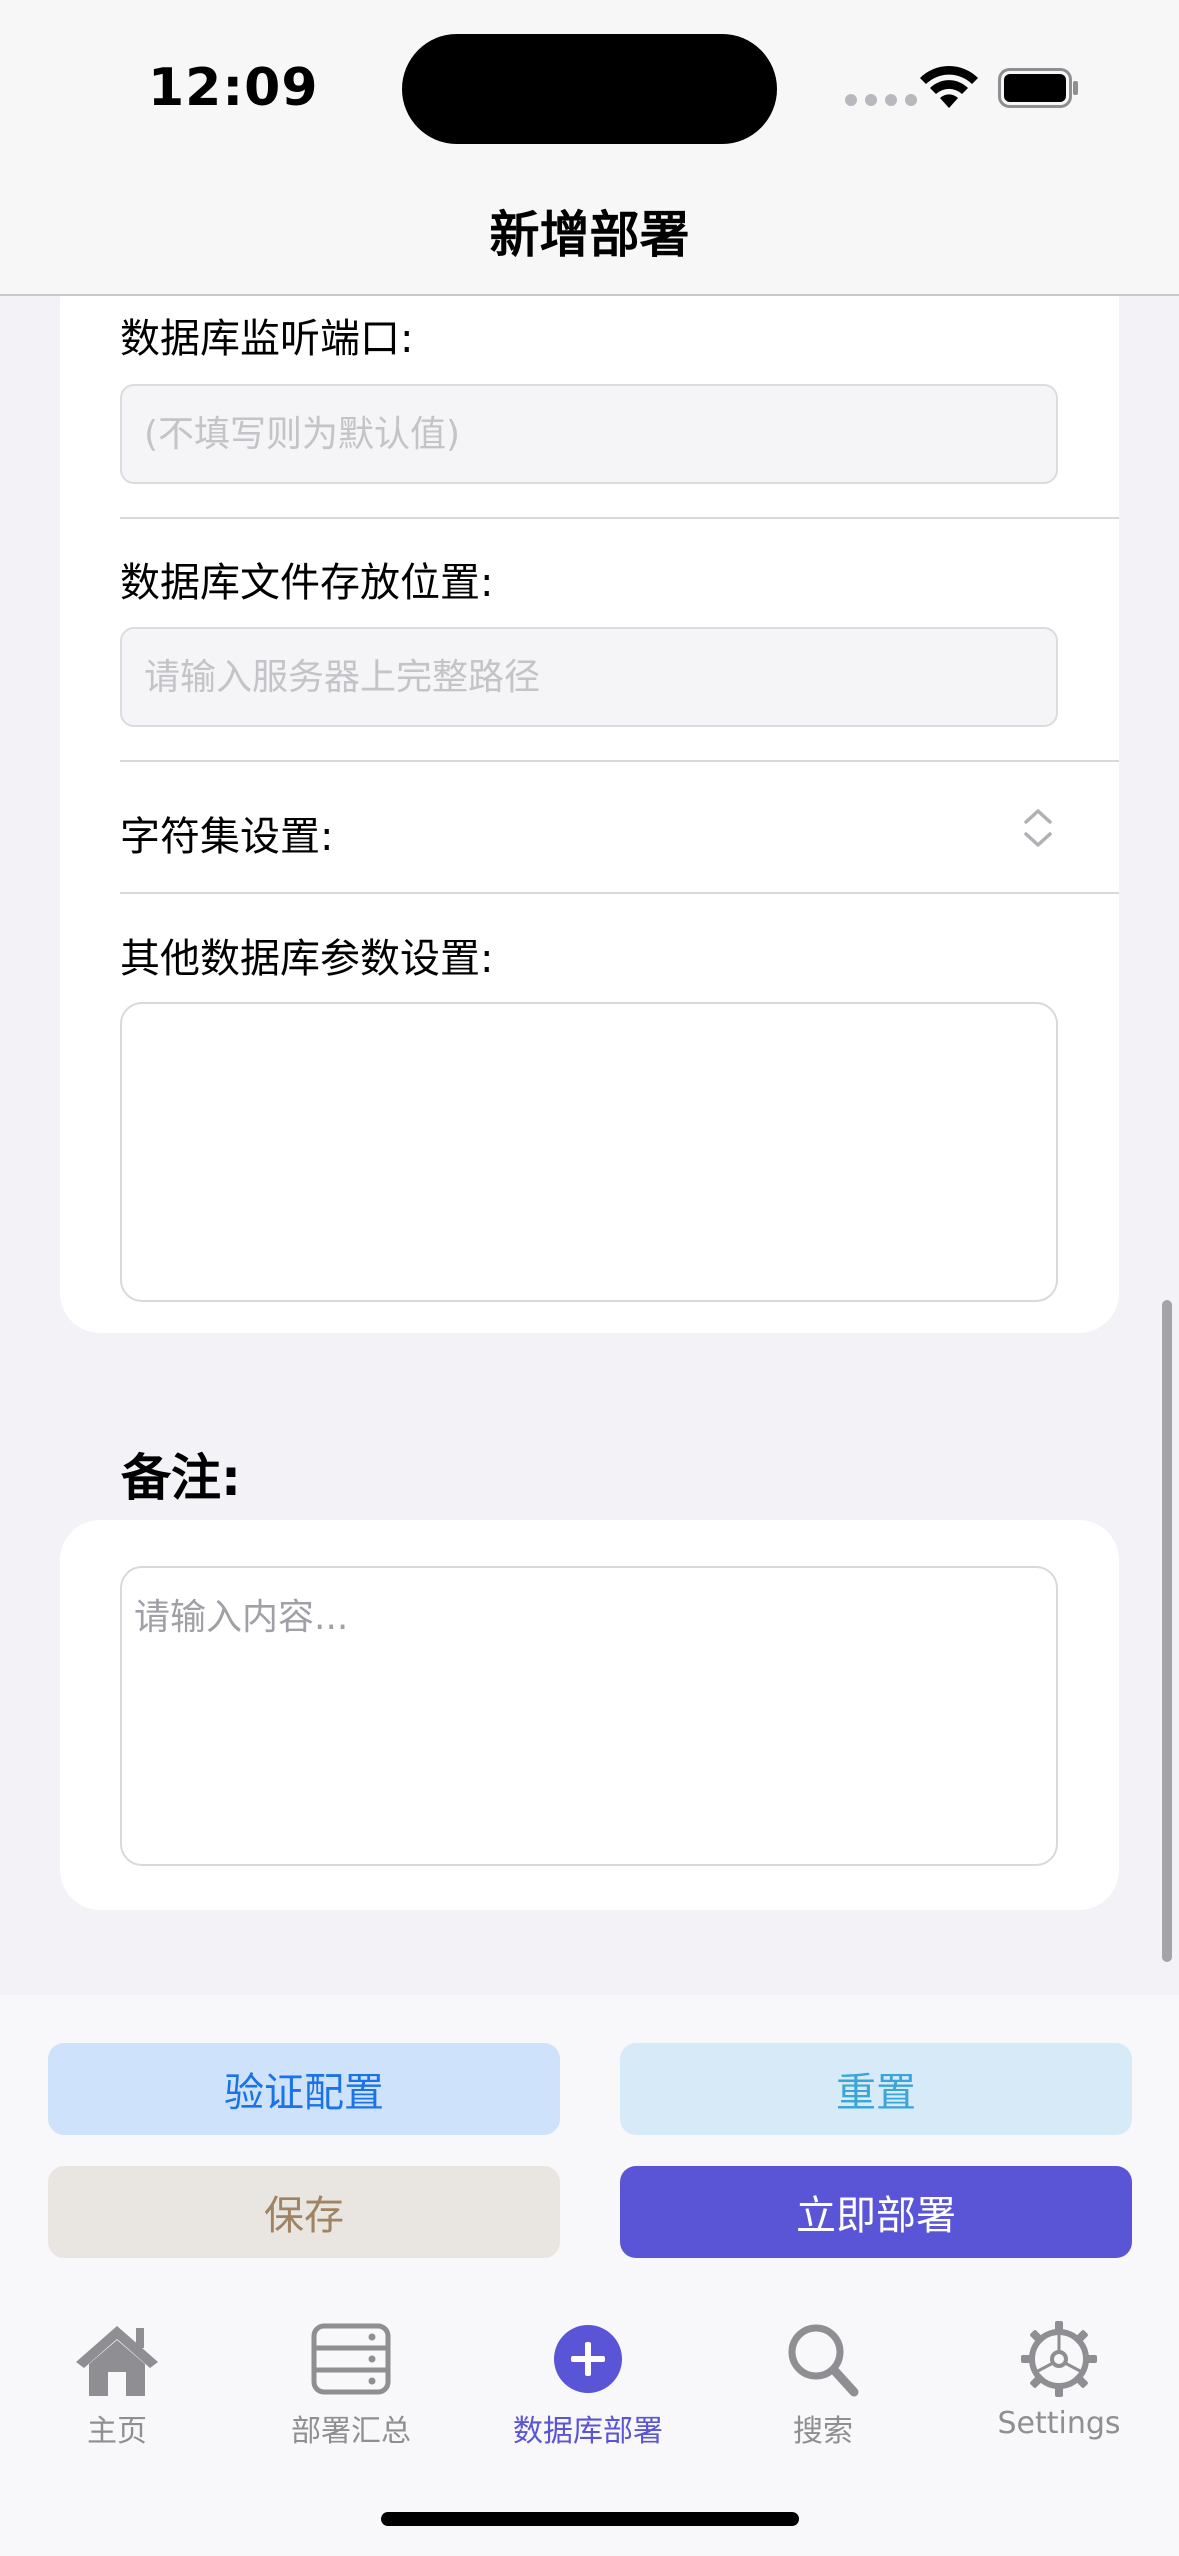  What do you see at coordinates (1038, 828) in the screenshot?
I see `chevron-up-down-icon` at bounding box center [1038, 828].